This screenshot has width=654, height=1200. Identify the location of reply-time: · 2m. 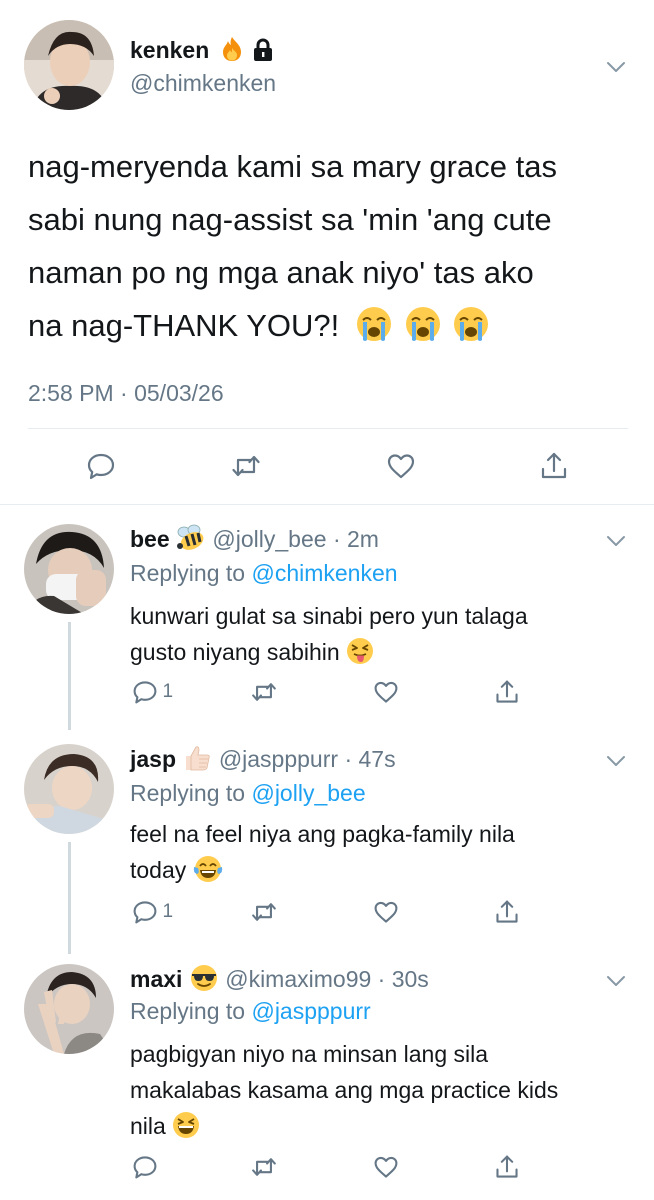
(356, 539).